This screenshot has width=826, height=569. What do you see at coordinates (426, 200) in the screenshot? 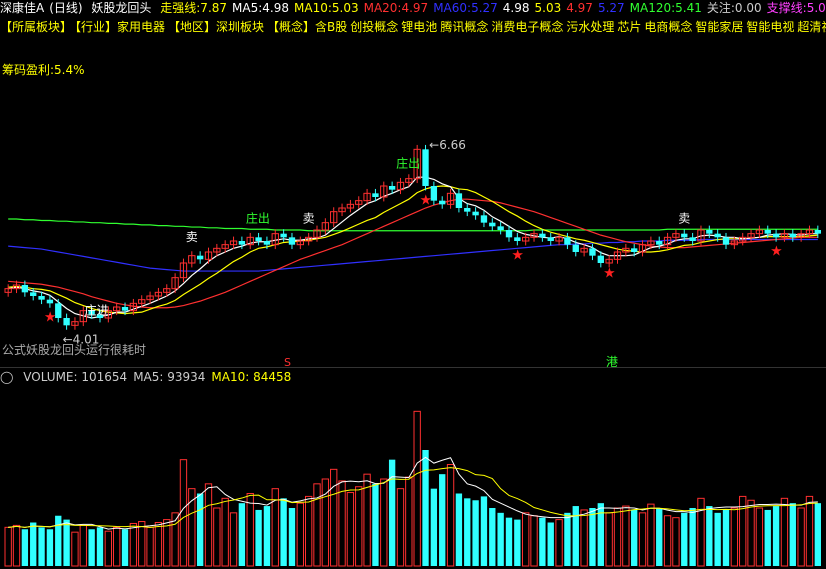
I see `star-signal: ★` at bounding box center [426, 200].